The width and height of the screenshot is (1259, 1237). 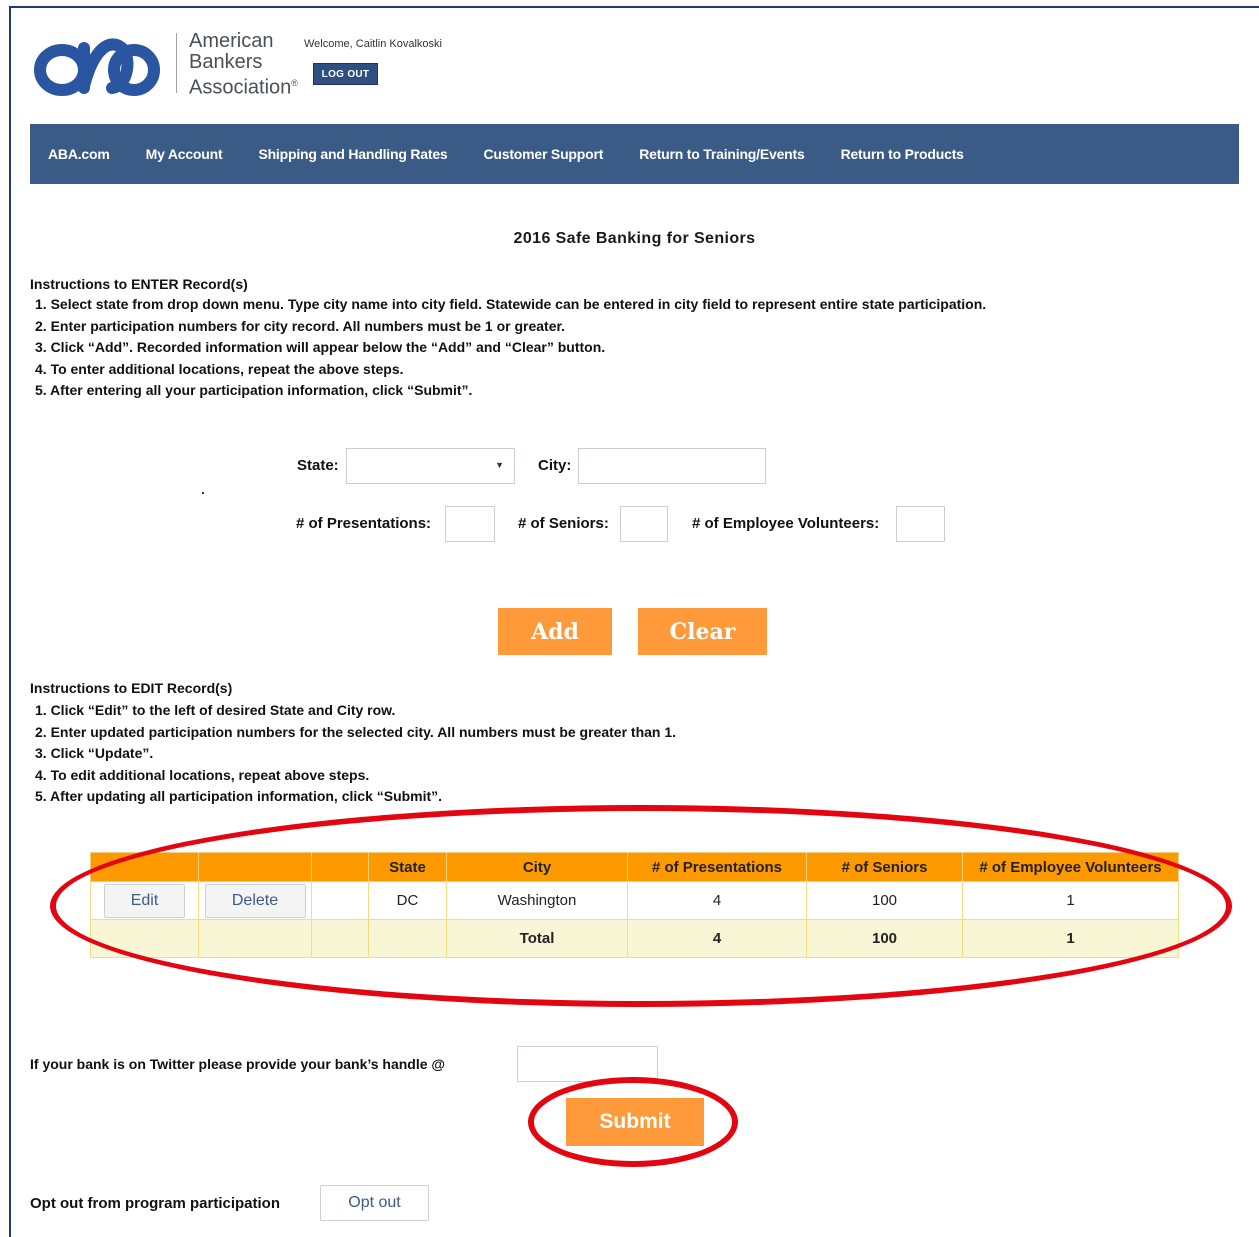 What do you see at coordinates (352, 154) in the screenshot?
I see `nav-shipping-rates: Shipping and Handling Rates` at bounding box center [352, 154].